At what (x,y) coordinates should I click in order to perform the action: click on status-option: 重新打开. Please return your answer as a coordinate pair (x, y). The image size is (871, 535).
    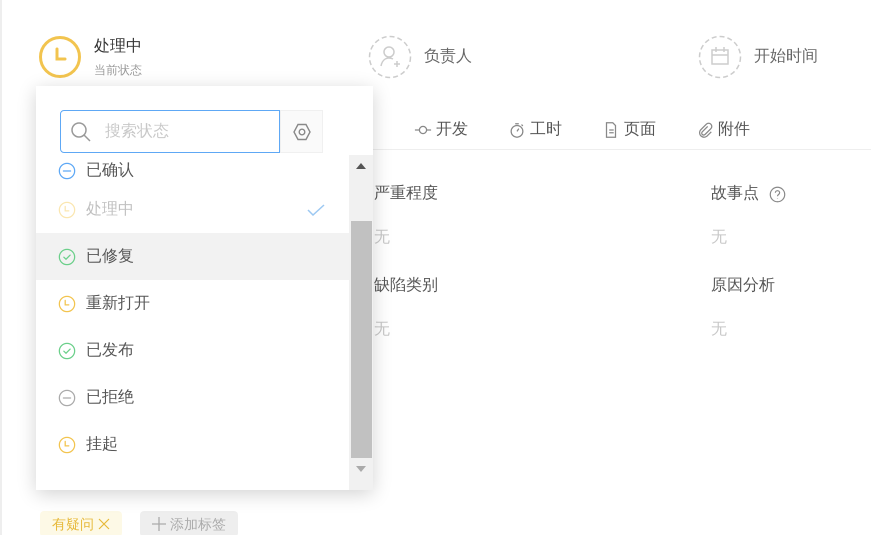
    Looking at the image, I should click on (192, 303).